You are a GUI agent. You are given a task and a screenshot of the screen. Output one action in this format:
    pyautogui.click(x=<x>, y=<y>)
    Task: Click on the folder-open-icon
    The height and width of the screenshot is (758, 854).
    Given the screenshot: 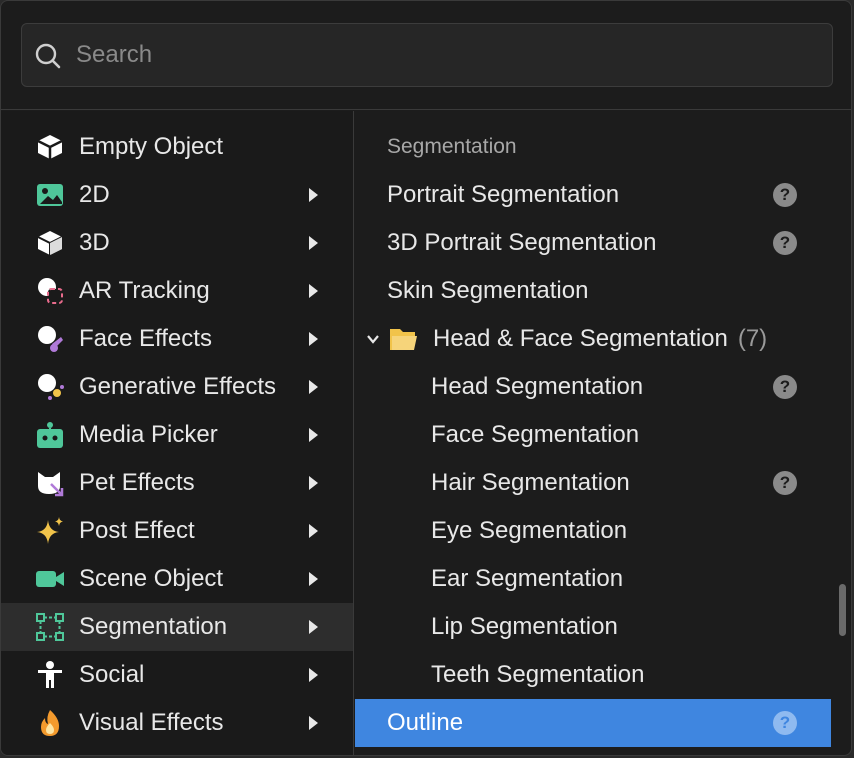 What is the action you would take?
    pyautogui.click(x=403, y=339)
    